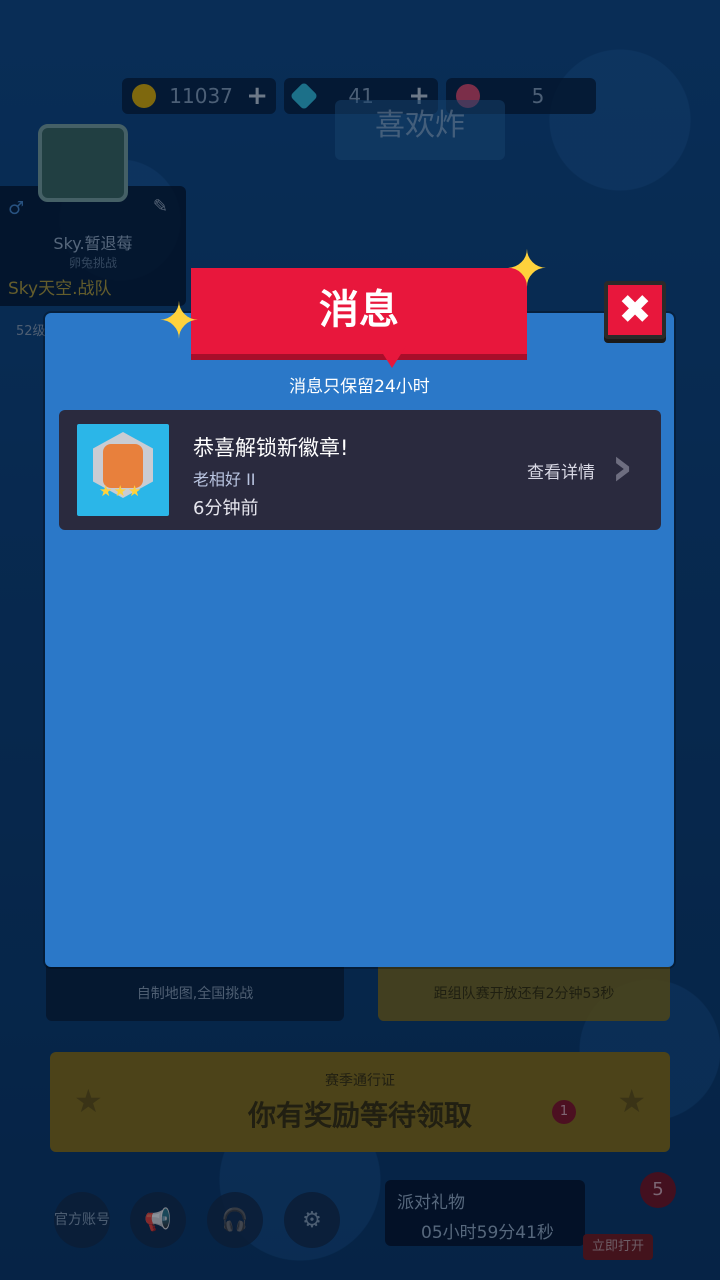 This screenshot has width=720, height=1280. Describe the element at coordinates (622, 467) in the screenshot. I see `chevron-right-icon: ›` at that location.